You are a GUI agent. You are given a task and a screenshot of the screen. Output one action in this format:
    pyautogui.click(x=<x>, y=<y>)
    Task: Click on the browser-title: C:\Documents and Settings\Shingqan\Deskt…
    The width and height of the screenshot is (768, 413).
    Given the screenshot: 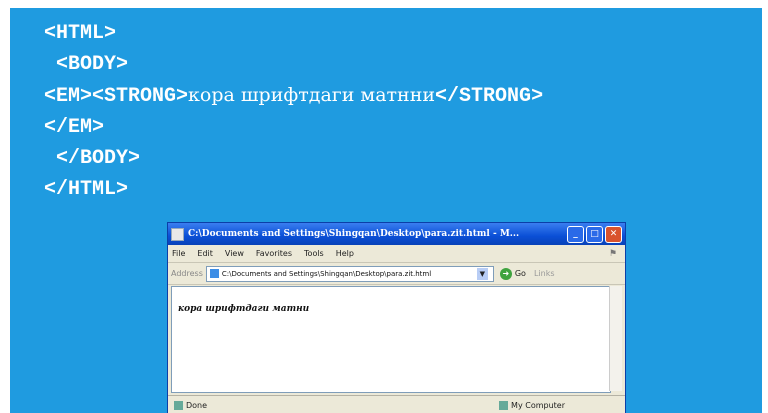 What is the action you would take?
    pyautogui.click(x=354, y=234)
    